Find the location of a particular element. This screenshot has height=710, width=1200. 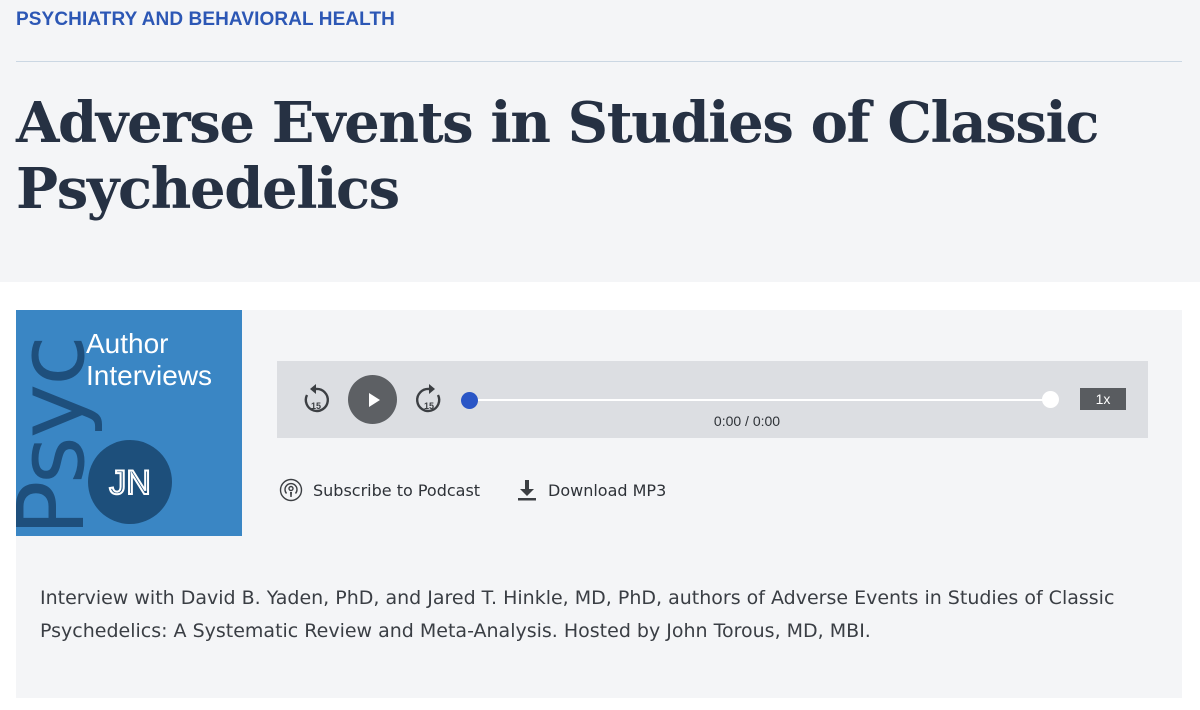

skip-forward-seconds: 15 is located at coordinates (429, 406).